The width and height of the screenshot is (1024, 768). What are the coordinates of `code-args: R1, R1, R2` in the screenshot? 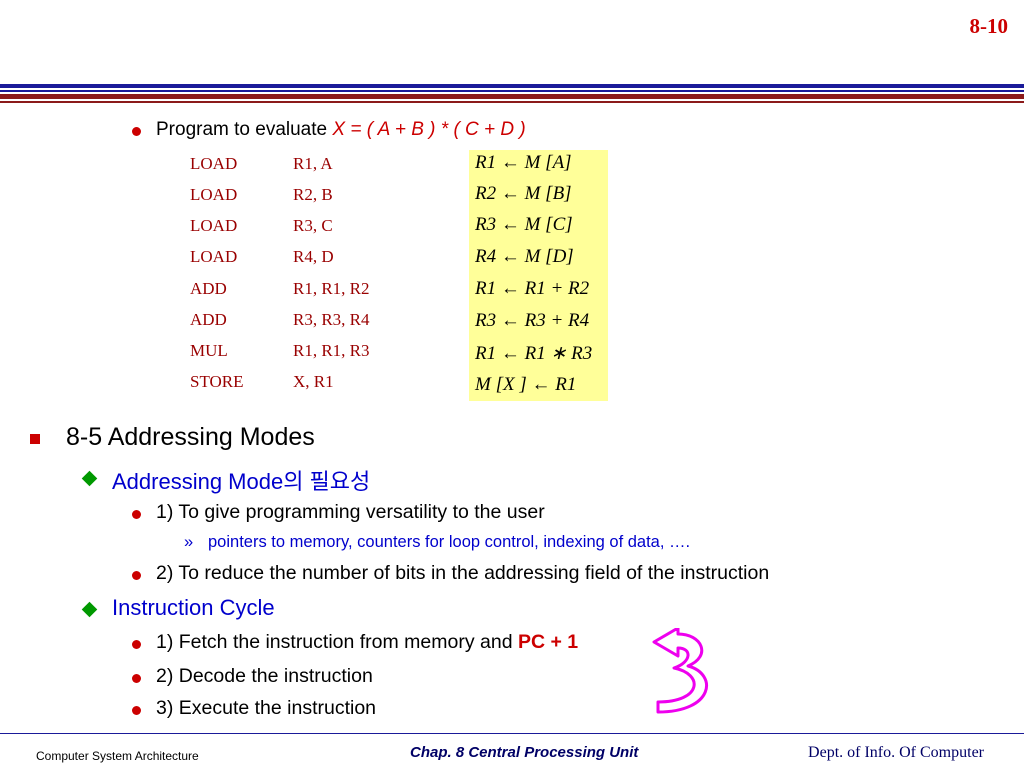 It's located at (331, 288).